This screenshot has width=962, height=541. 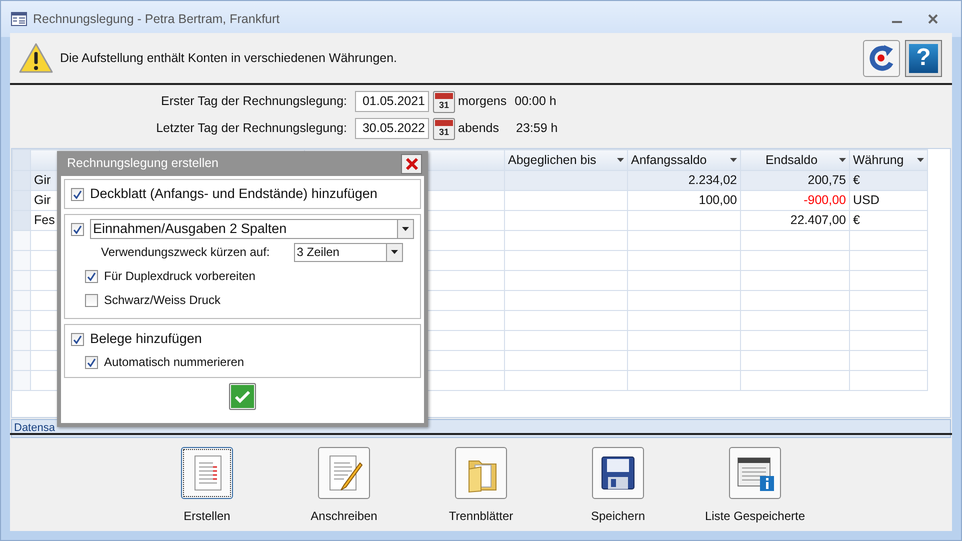 I want to click on option-label: Für Duplexdruck vorbereiten, so click(x=180, y=276).